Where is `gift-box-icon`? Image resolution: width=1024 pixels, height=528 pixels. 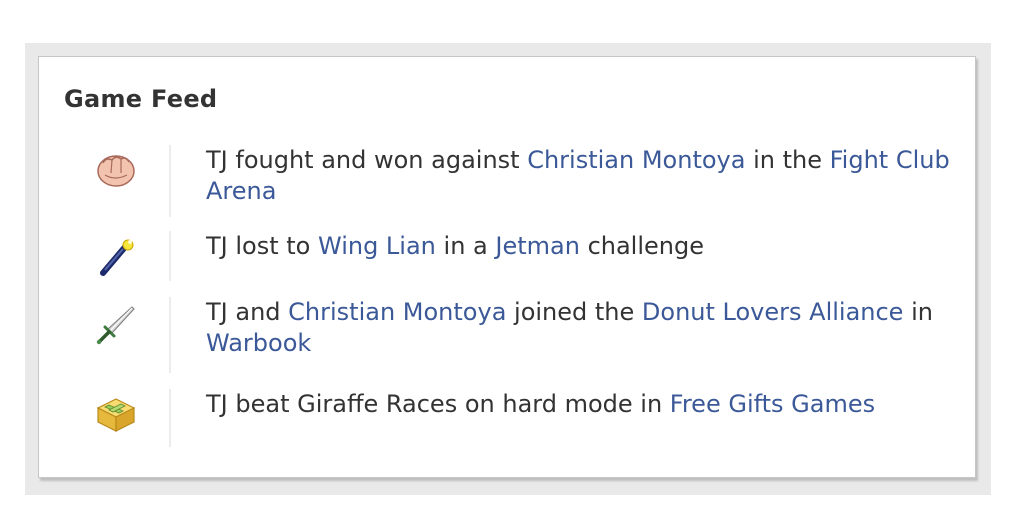 gift-box-icon is located at coordinates (116, 421).